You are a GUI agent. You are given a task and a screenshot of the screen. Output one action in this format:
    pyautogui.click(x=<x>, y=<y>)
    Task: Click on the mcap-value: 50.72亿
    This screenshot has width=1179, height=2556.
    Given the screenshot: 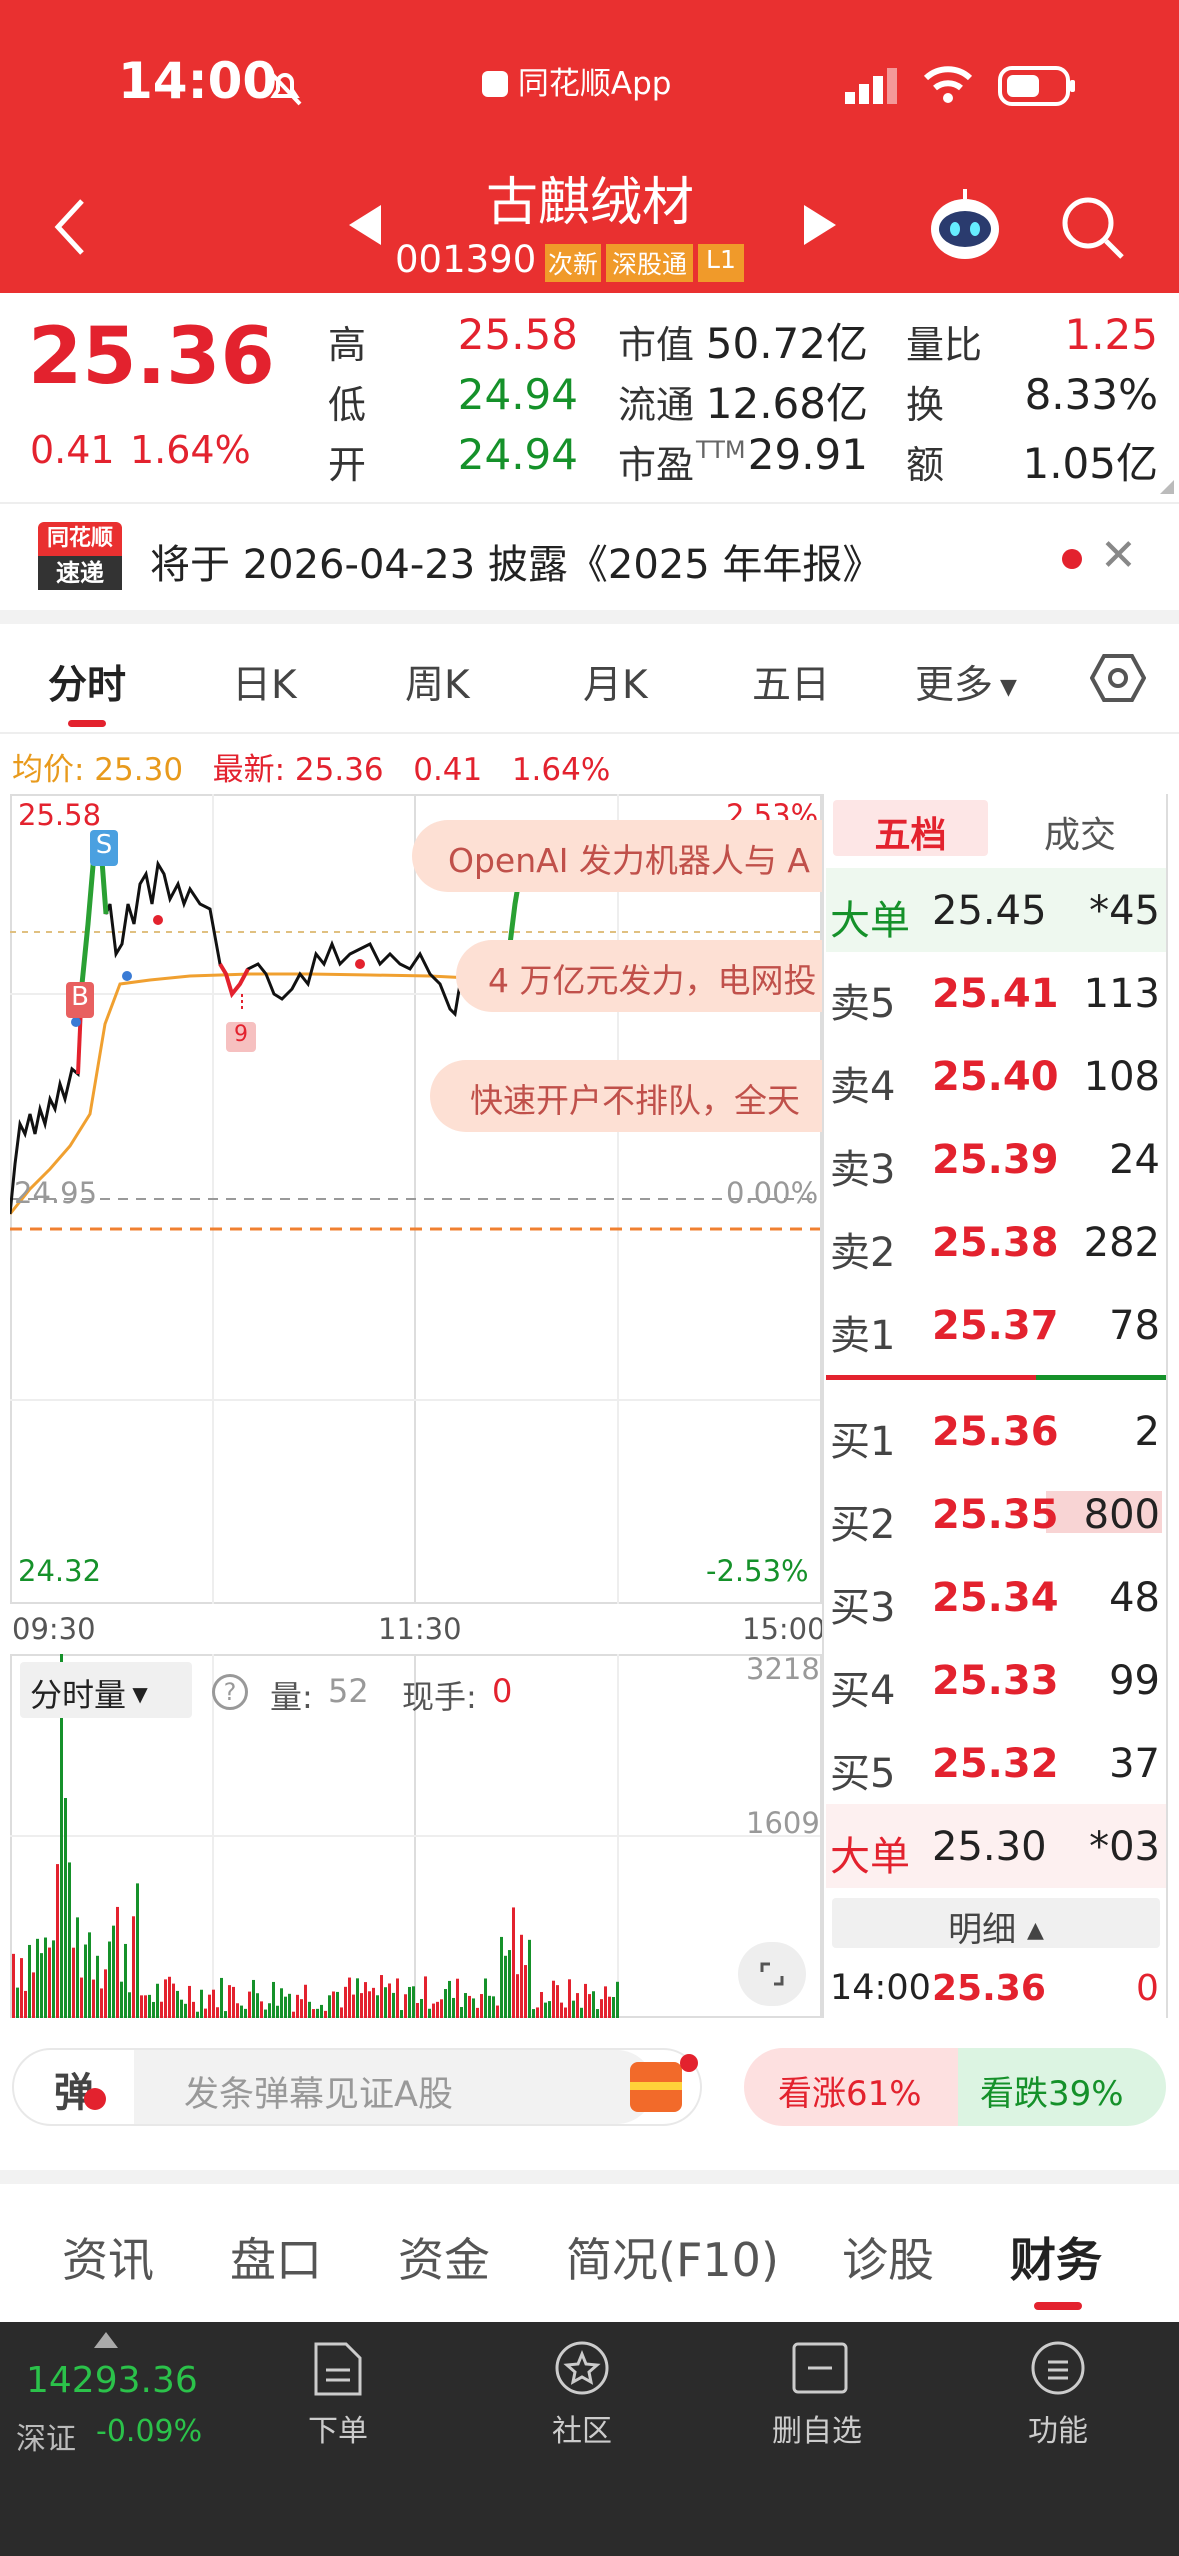 What is the action you would take?
    pyautogui.click(x=786, y=343)
    